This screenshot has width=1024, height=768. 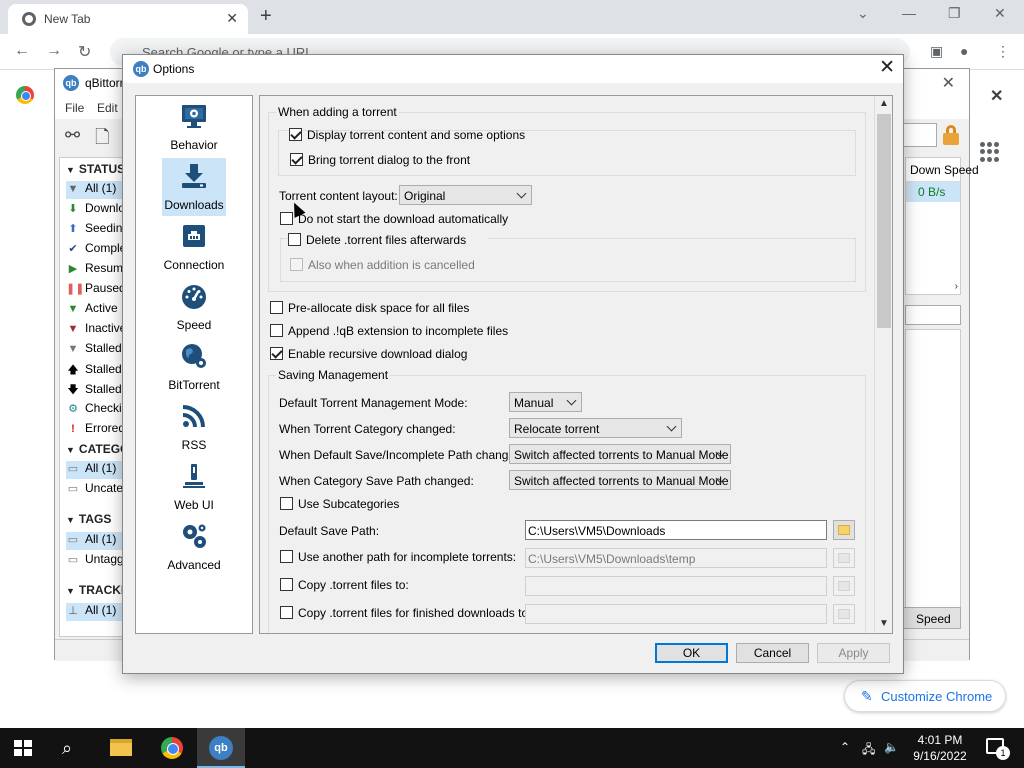 What do you see at coordinates (232, 18) in the screenshot?
I see `tab-close-icon: ✕` at bounding box center [232, 18].